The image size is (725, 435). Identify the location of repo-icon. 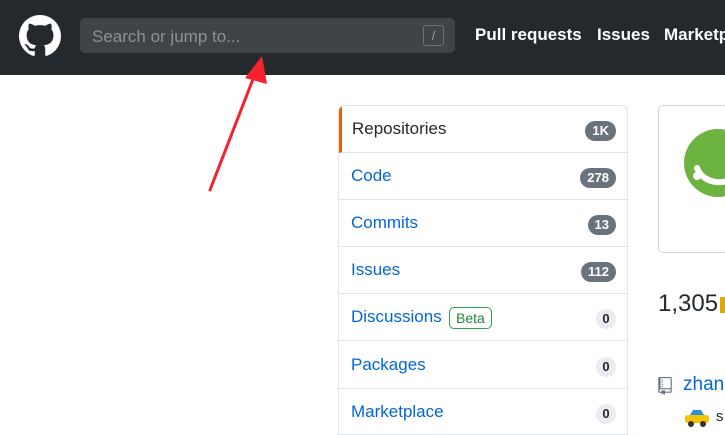
(665, 386).